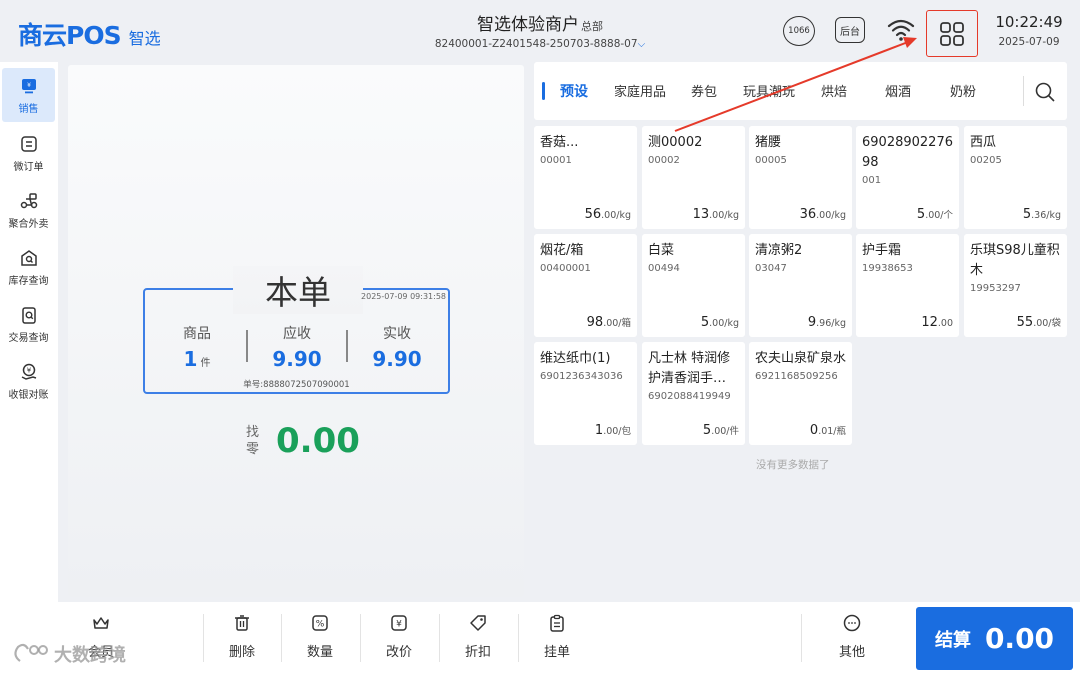 The height and width of the screenshot is (675, 1080). Describe the element at coordinates (907, 177) in the screenshot. I see `product-card: 6902890227698 001 5.00/个` at that location.